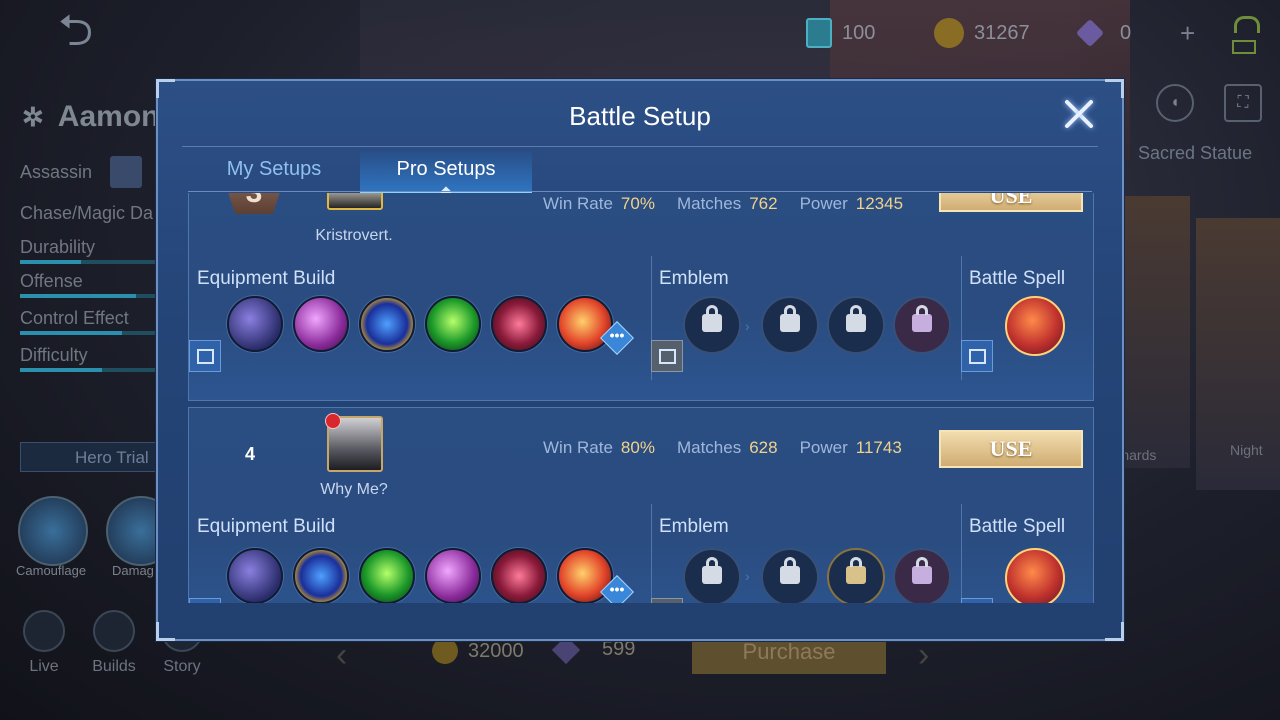 This screenshot has height=720, width=1280. What do you see at coordinates (859, 32) in the screenshot?
I see `ticket-count: 100` at bounding box center [859, 32].